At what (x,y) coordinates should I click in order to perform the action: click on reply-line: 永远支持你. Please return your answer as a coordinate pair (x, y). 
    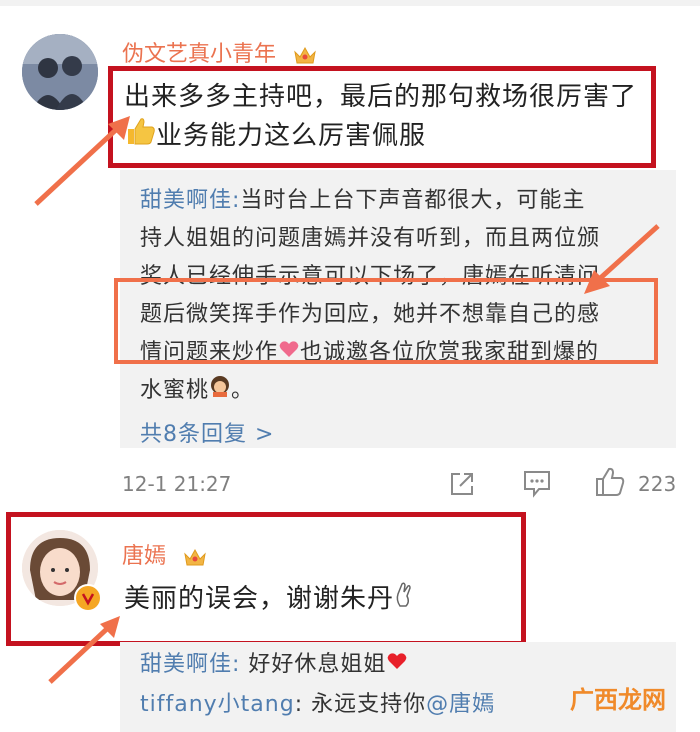
    Looking at the image, I should click on (369, 704).